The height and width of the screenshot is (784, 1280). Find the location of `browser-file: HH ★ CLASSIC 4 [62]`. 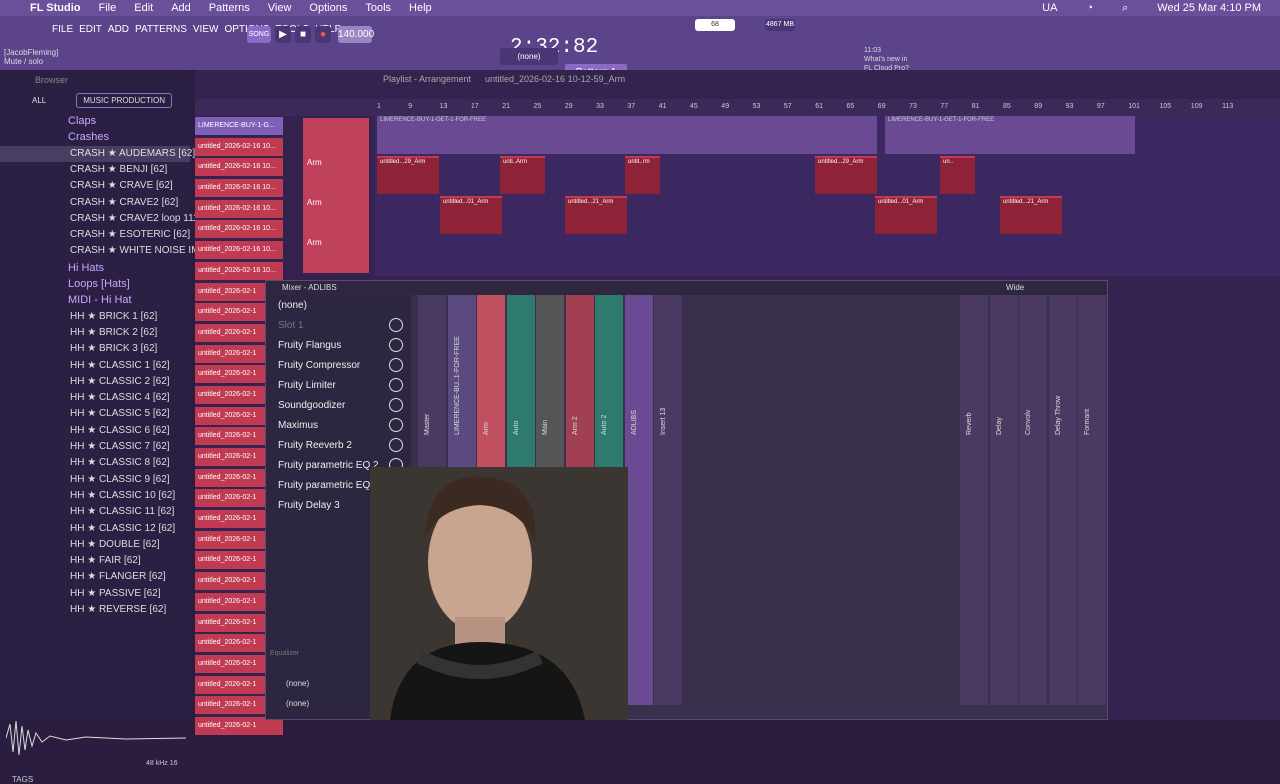

browser-file: HH ★ CLASSIC 4 [62] is located at coordinates (95, 398).